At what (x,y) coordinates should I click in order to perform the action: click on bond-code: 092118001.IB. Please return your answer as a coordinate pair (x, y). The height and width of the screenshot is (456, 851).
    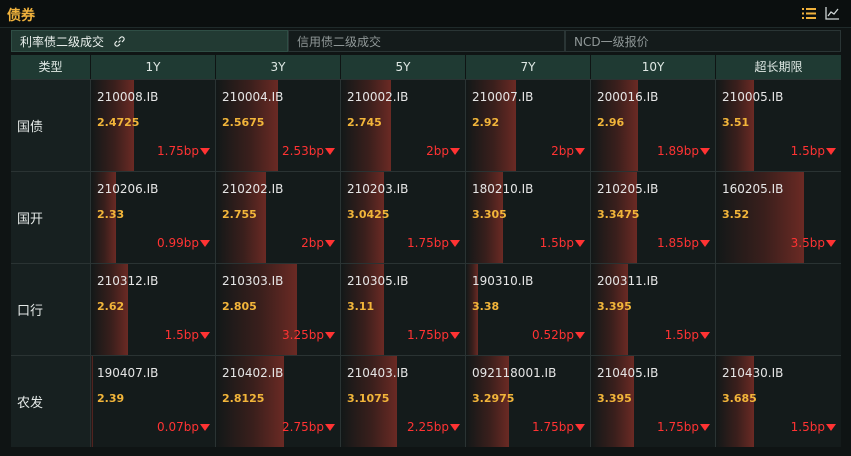
    Looking at the image, I should click on (514, 373).